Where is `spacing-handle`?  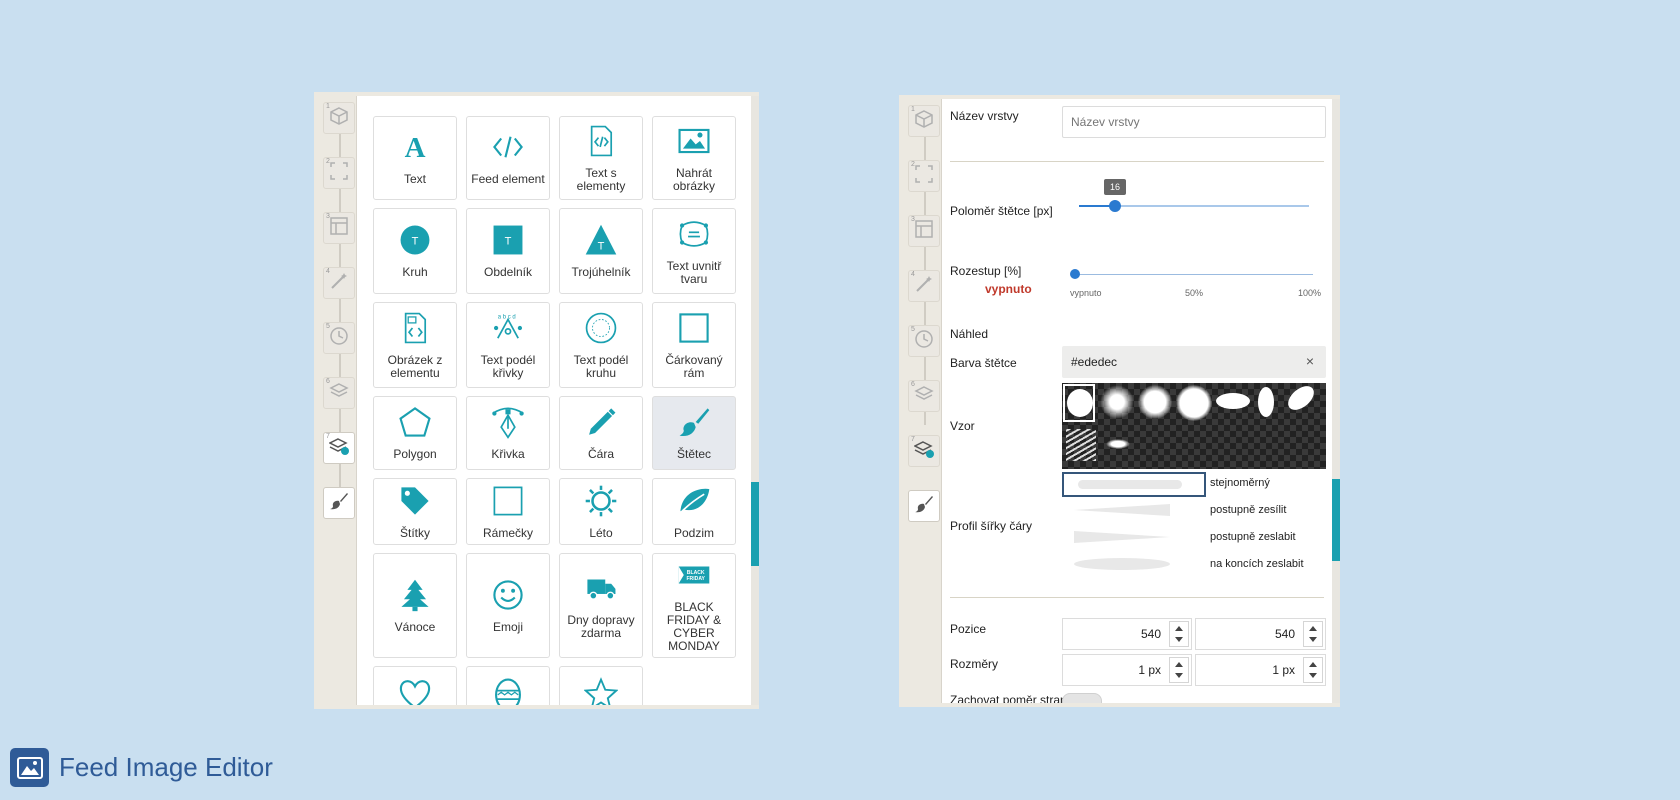 spacing-handle is located at coordinates (1075, 274).